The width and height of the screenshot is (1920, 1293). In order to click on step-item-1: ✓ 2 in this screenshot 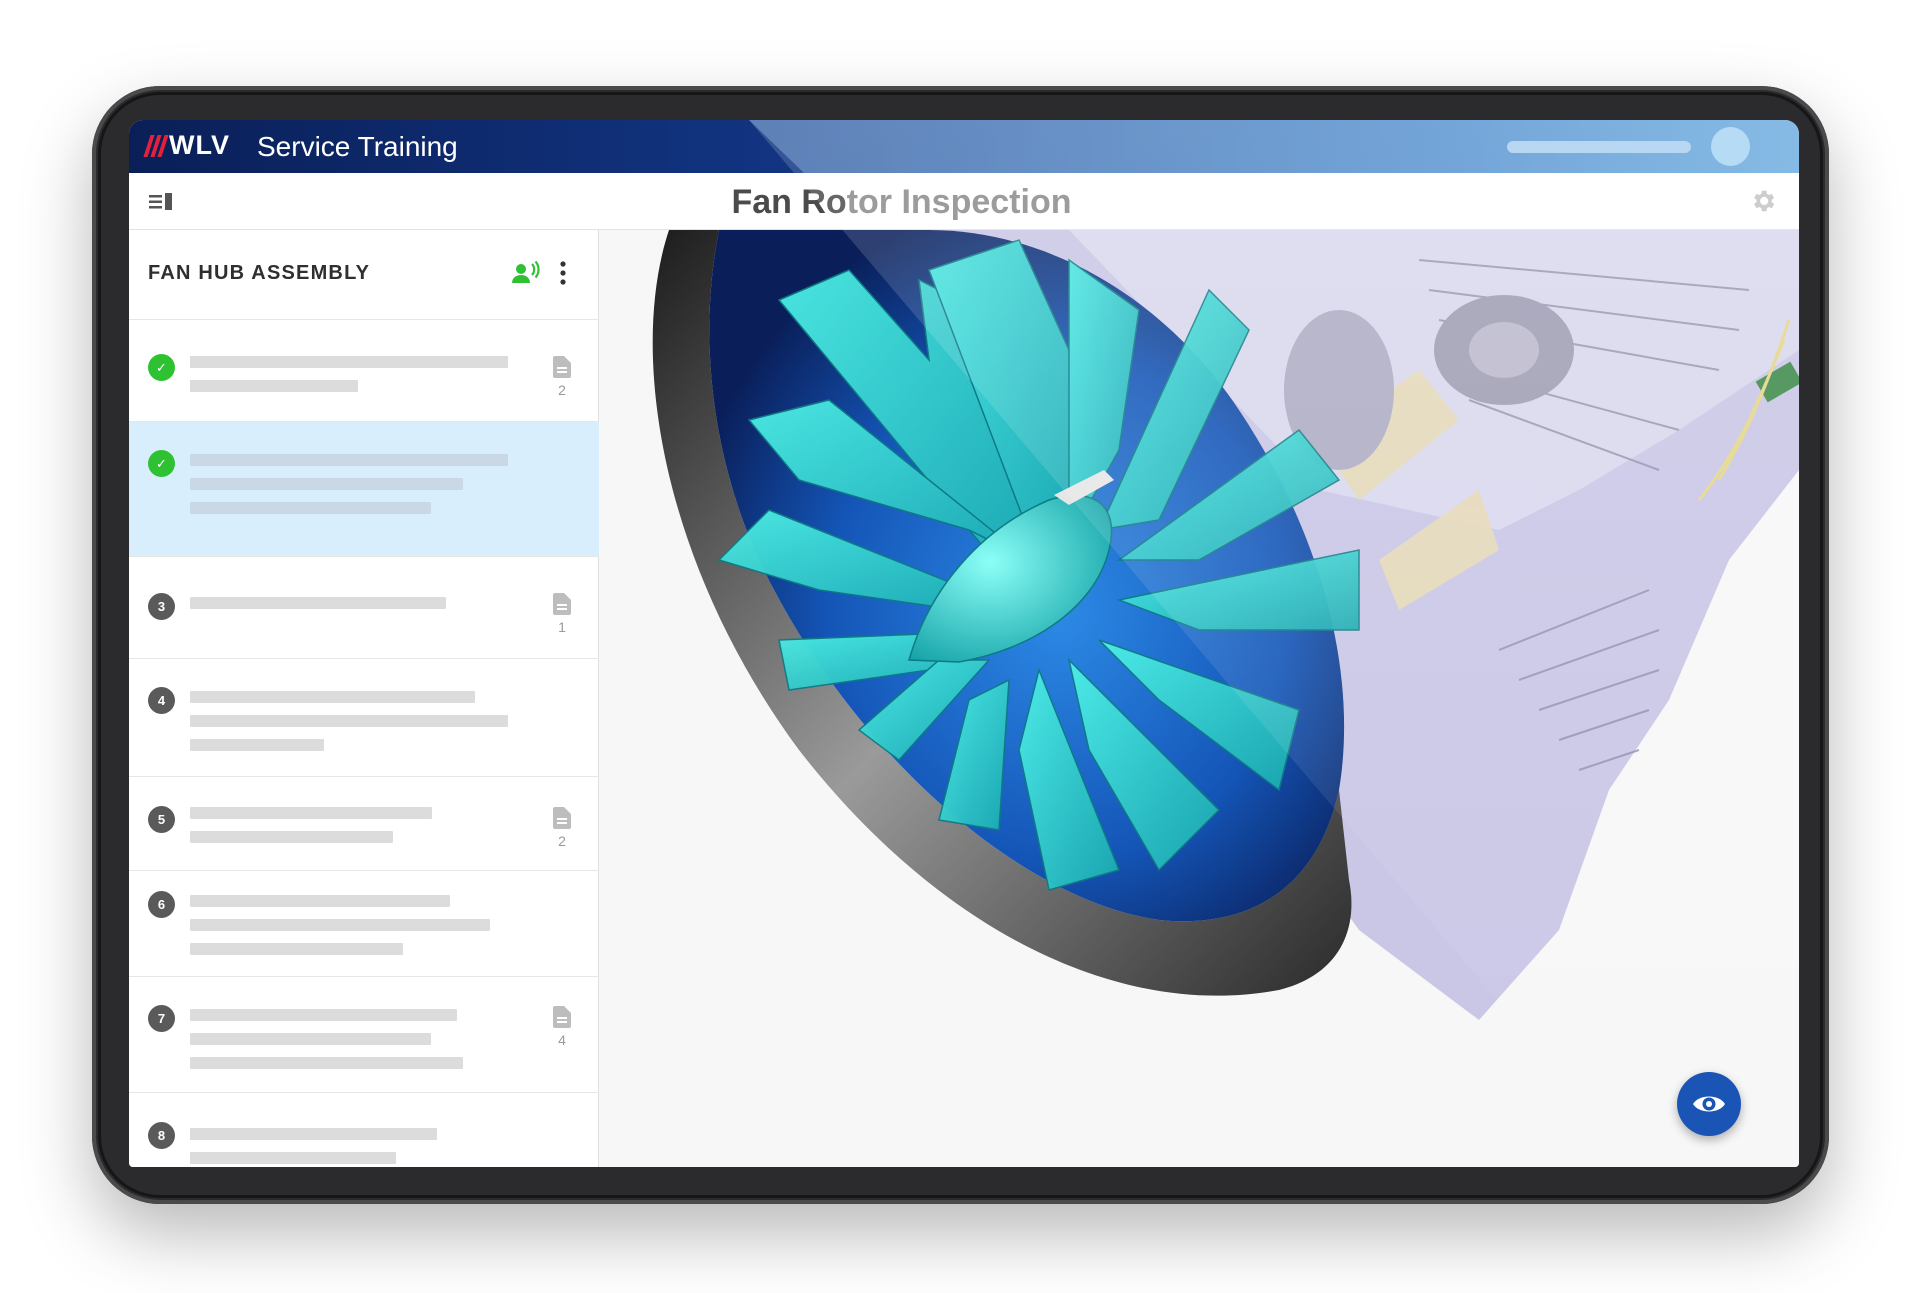, I will do `click(364, 371)`.